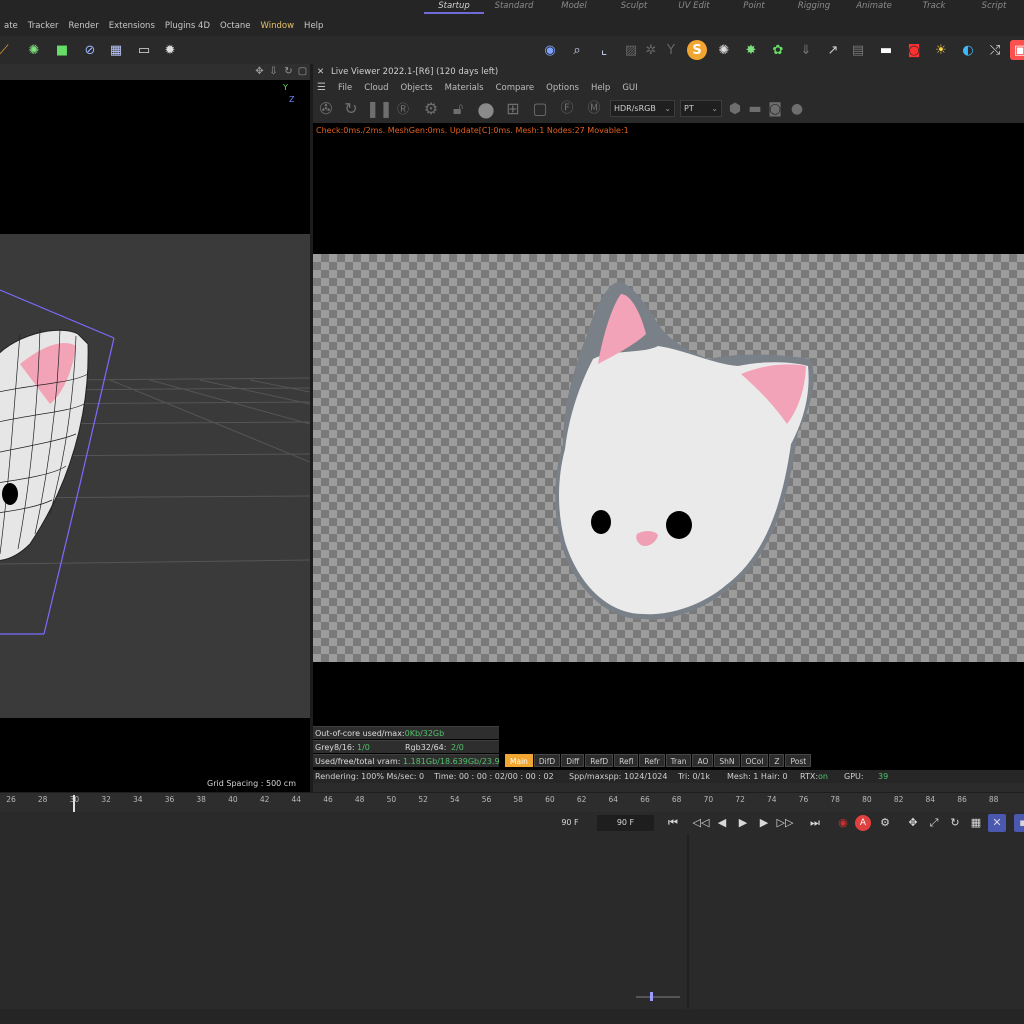  What do you see at coordinates (12, 26) in the screenshot?
I see `menu-create: ate` at bounding box center [12, 26].